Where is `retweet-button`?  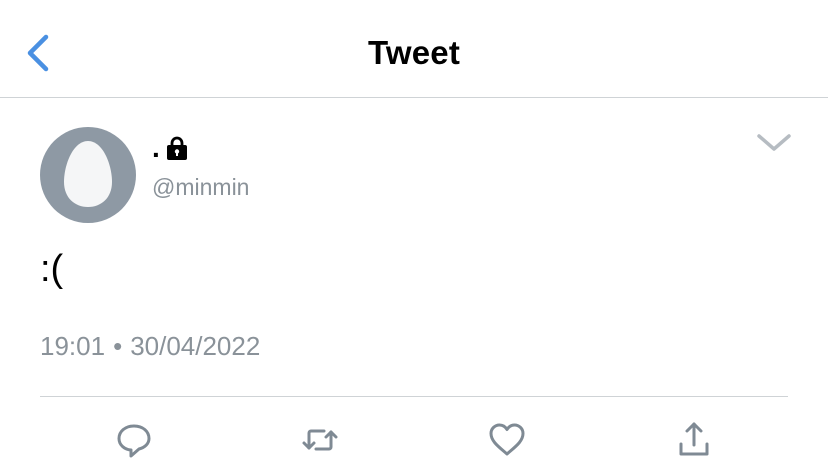 retweet-button is located at coordinates (320, 440).